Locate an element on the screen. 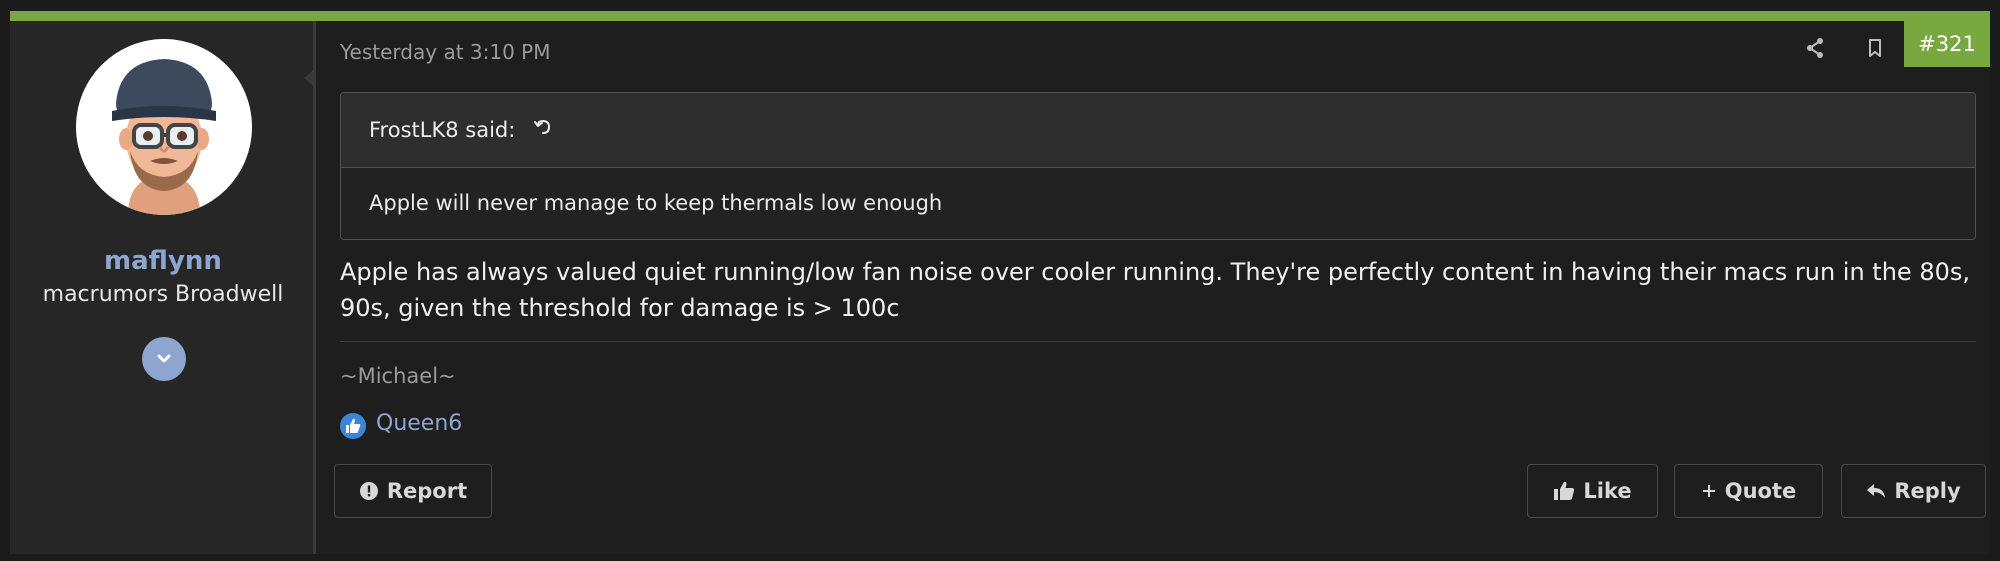 This screenshot has width=2000, height=561. like-button: Like is located at coordinates (1592, 491).